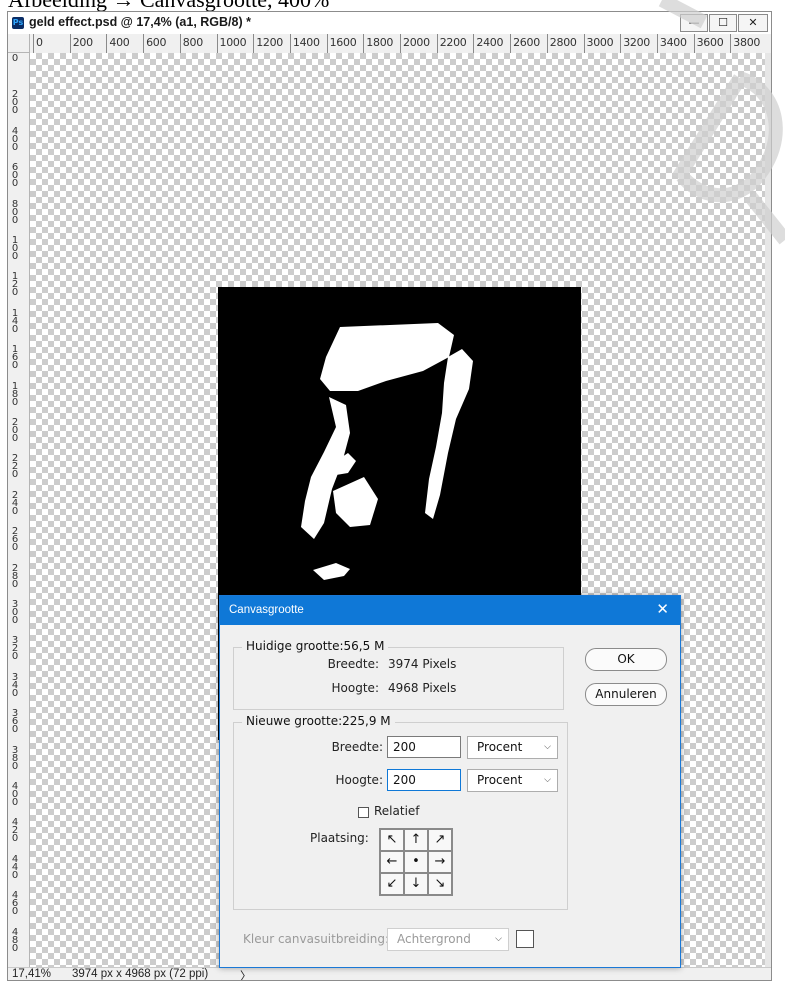  What do you see at coordinates (246, 974) in the screenshot?
I see `status-menu-arrow-icon: 〉` at bounding box center [246, 974].